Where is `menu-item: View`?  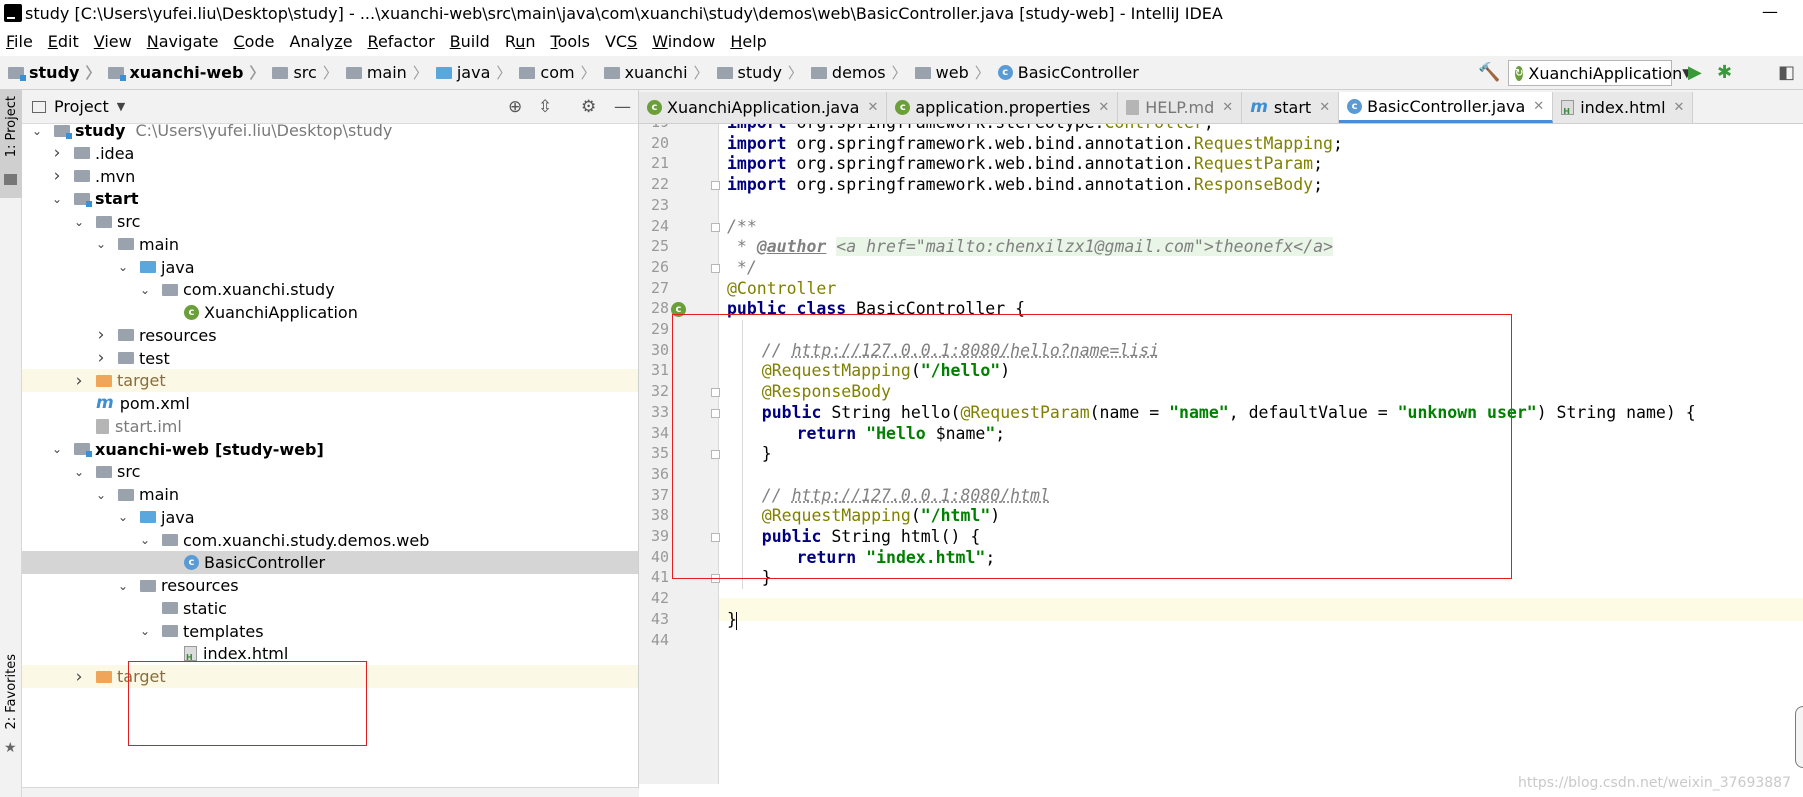
menu-item: View is located at coordinates (113, 41).